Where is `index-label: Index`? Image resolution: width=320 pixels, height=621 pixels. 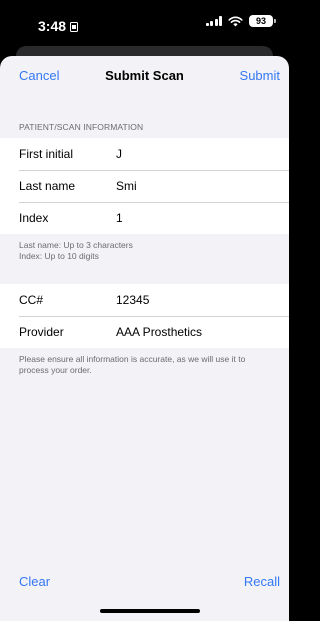 index-label: Index is located at coordinates (34, 218).